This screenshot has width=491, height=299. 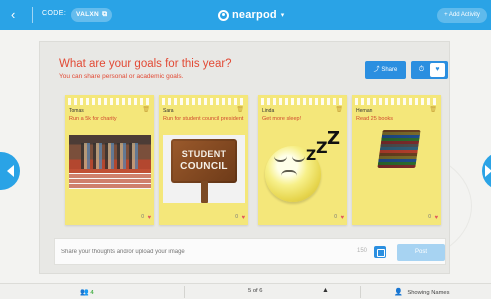 I want to click on note-author: Hernan, so click(x=364, y=111).